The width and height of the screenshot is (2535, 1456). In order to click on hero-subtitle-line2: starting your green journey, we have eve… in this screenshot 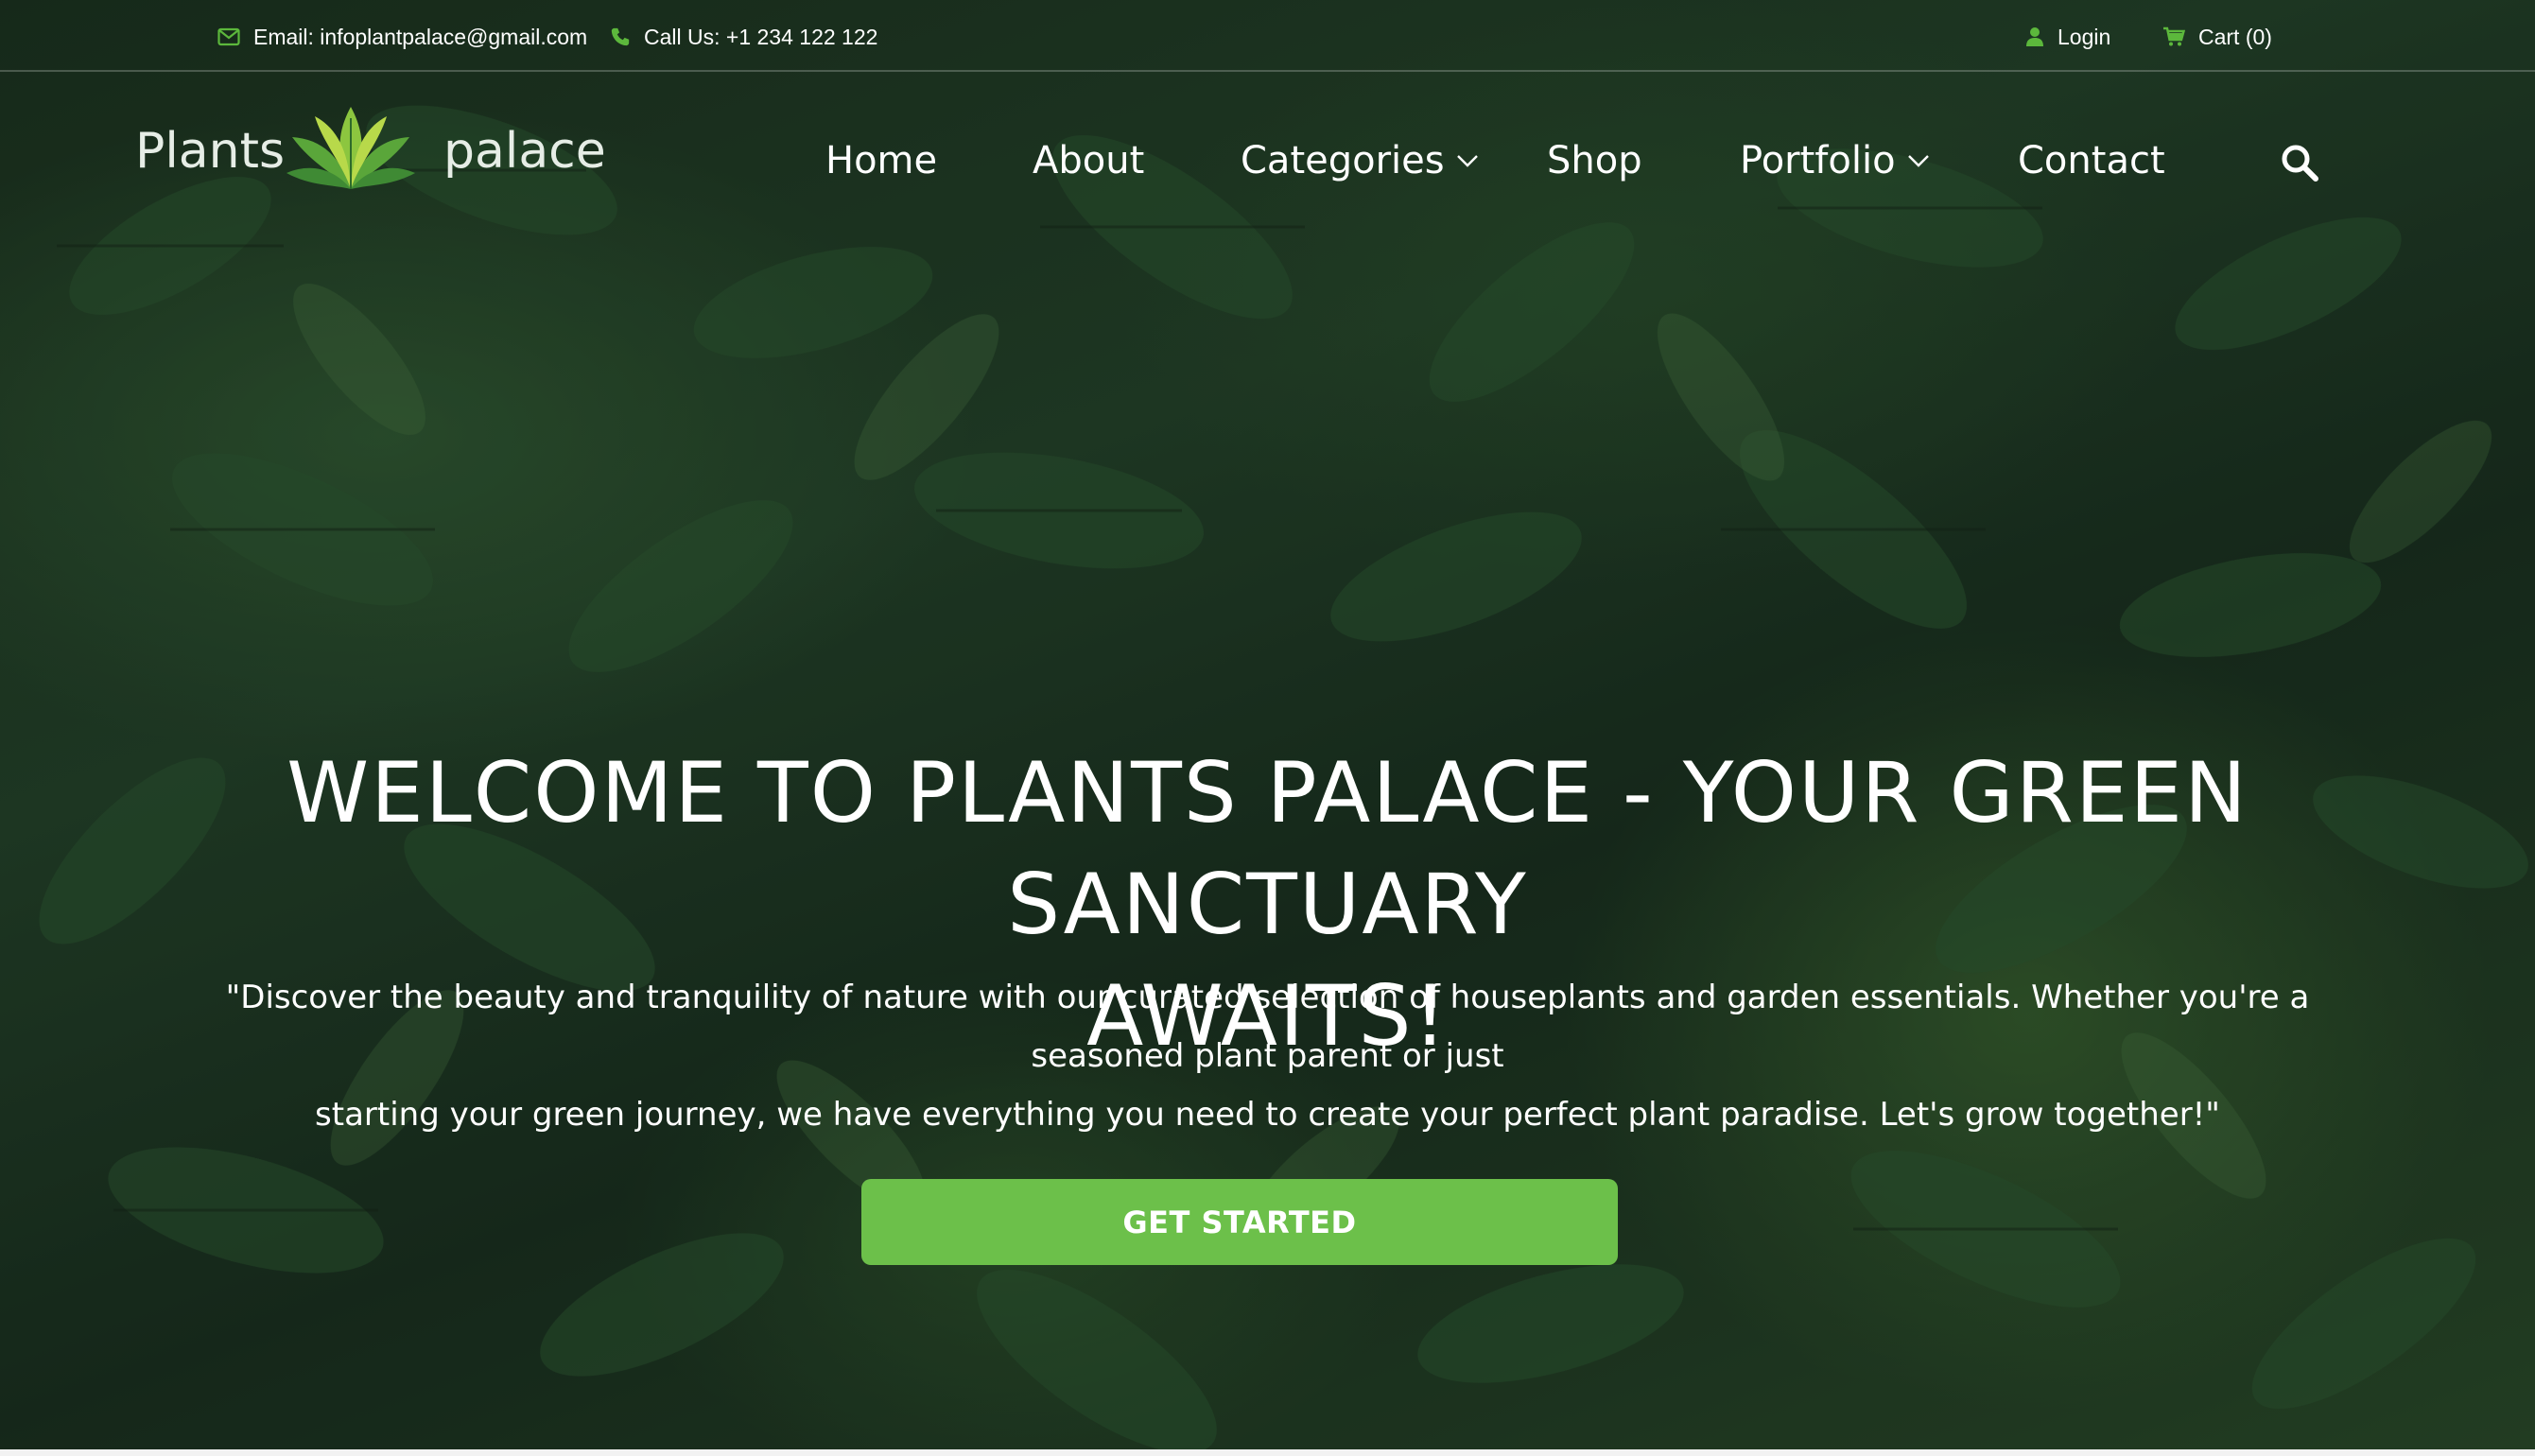, I will do `click(1267, 1115)`.